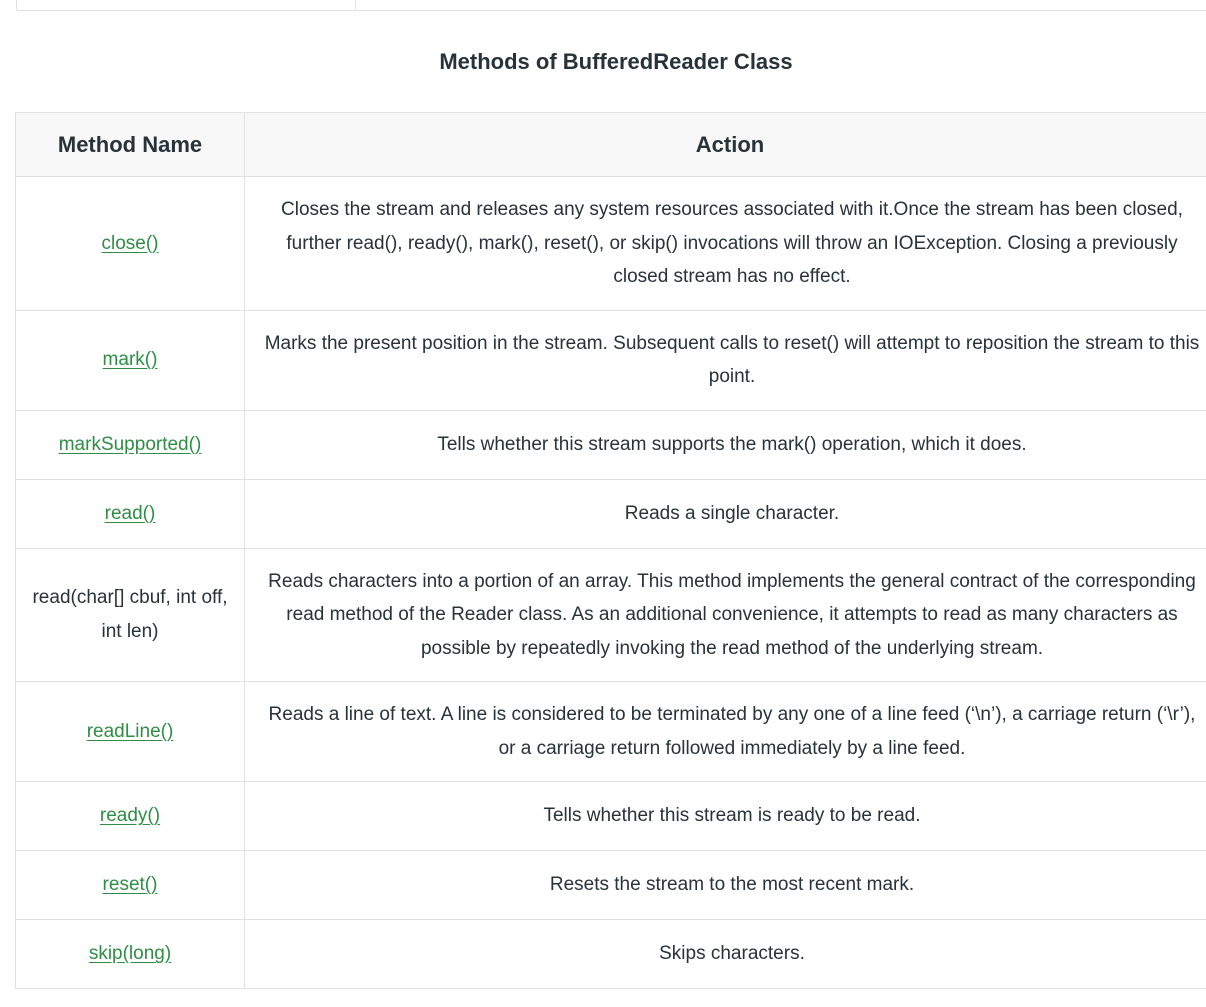 The width and height of the screenshot is (1206, 1007). I want to click on method-link-read: read(), so click(130, 513).